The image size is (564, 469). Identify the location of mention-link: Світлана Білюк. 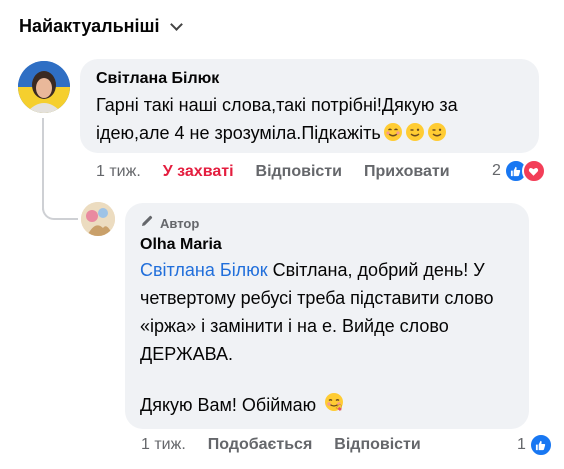
(204, 270).